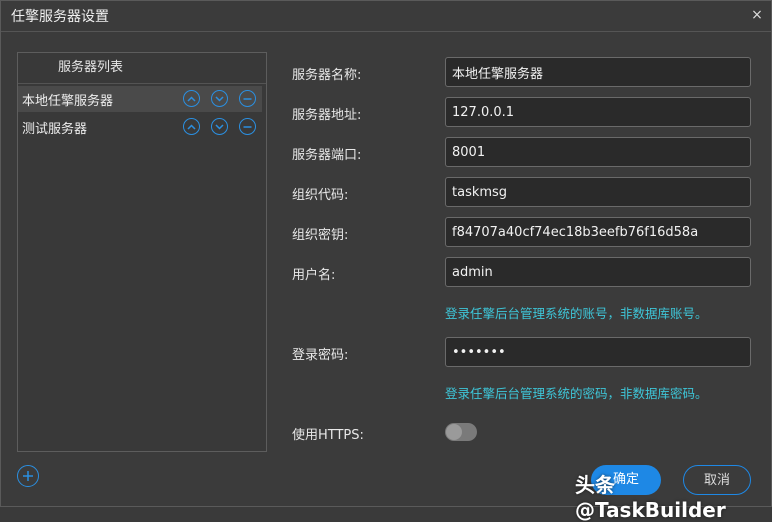 The image size is (772, 522). Describe the element at coordinates (576, 393) in the screenshot. I see `password-hint: 登录任擎后台管理系统的密码，非数据库密码。` at that location.